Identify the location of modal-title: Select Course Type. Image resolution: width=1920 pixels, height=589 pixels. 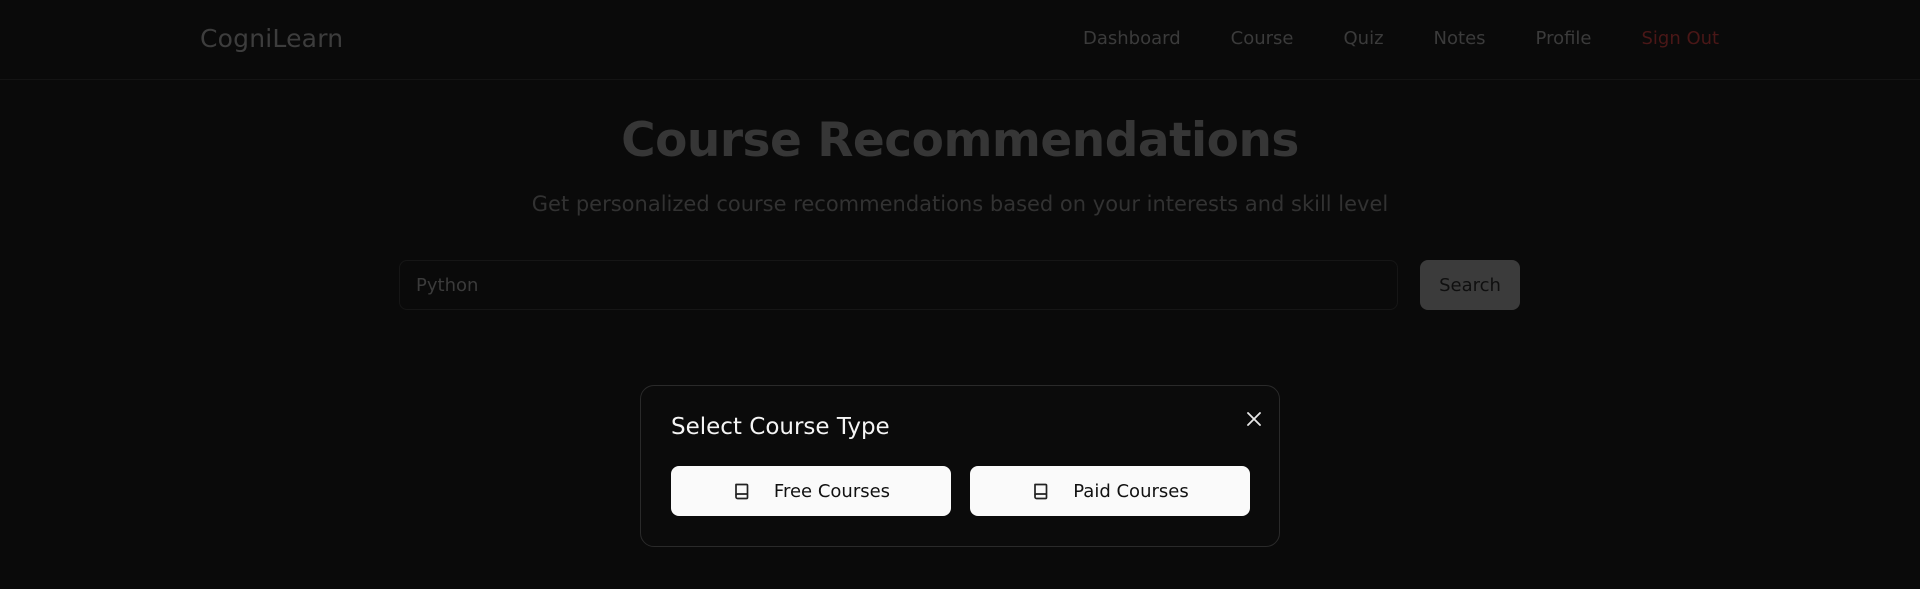
(780, 427).